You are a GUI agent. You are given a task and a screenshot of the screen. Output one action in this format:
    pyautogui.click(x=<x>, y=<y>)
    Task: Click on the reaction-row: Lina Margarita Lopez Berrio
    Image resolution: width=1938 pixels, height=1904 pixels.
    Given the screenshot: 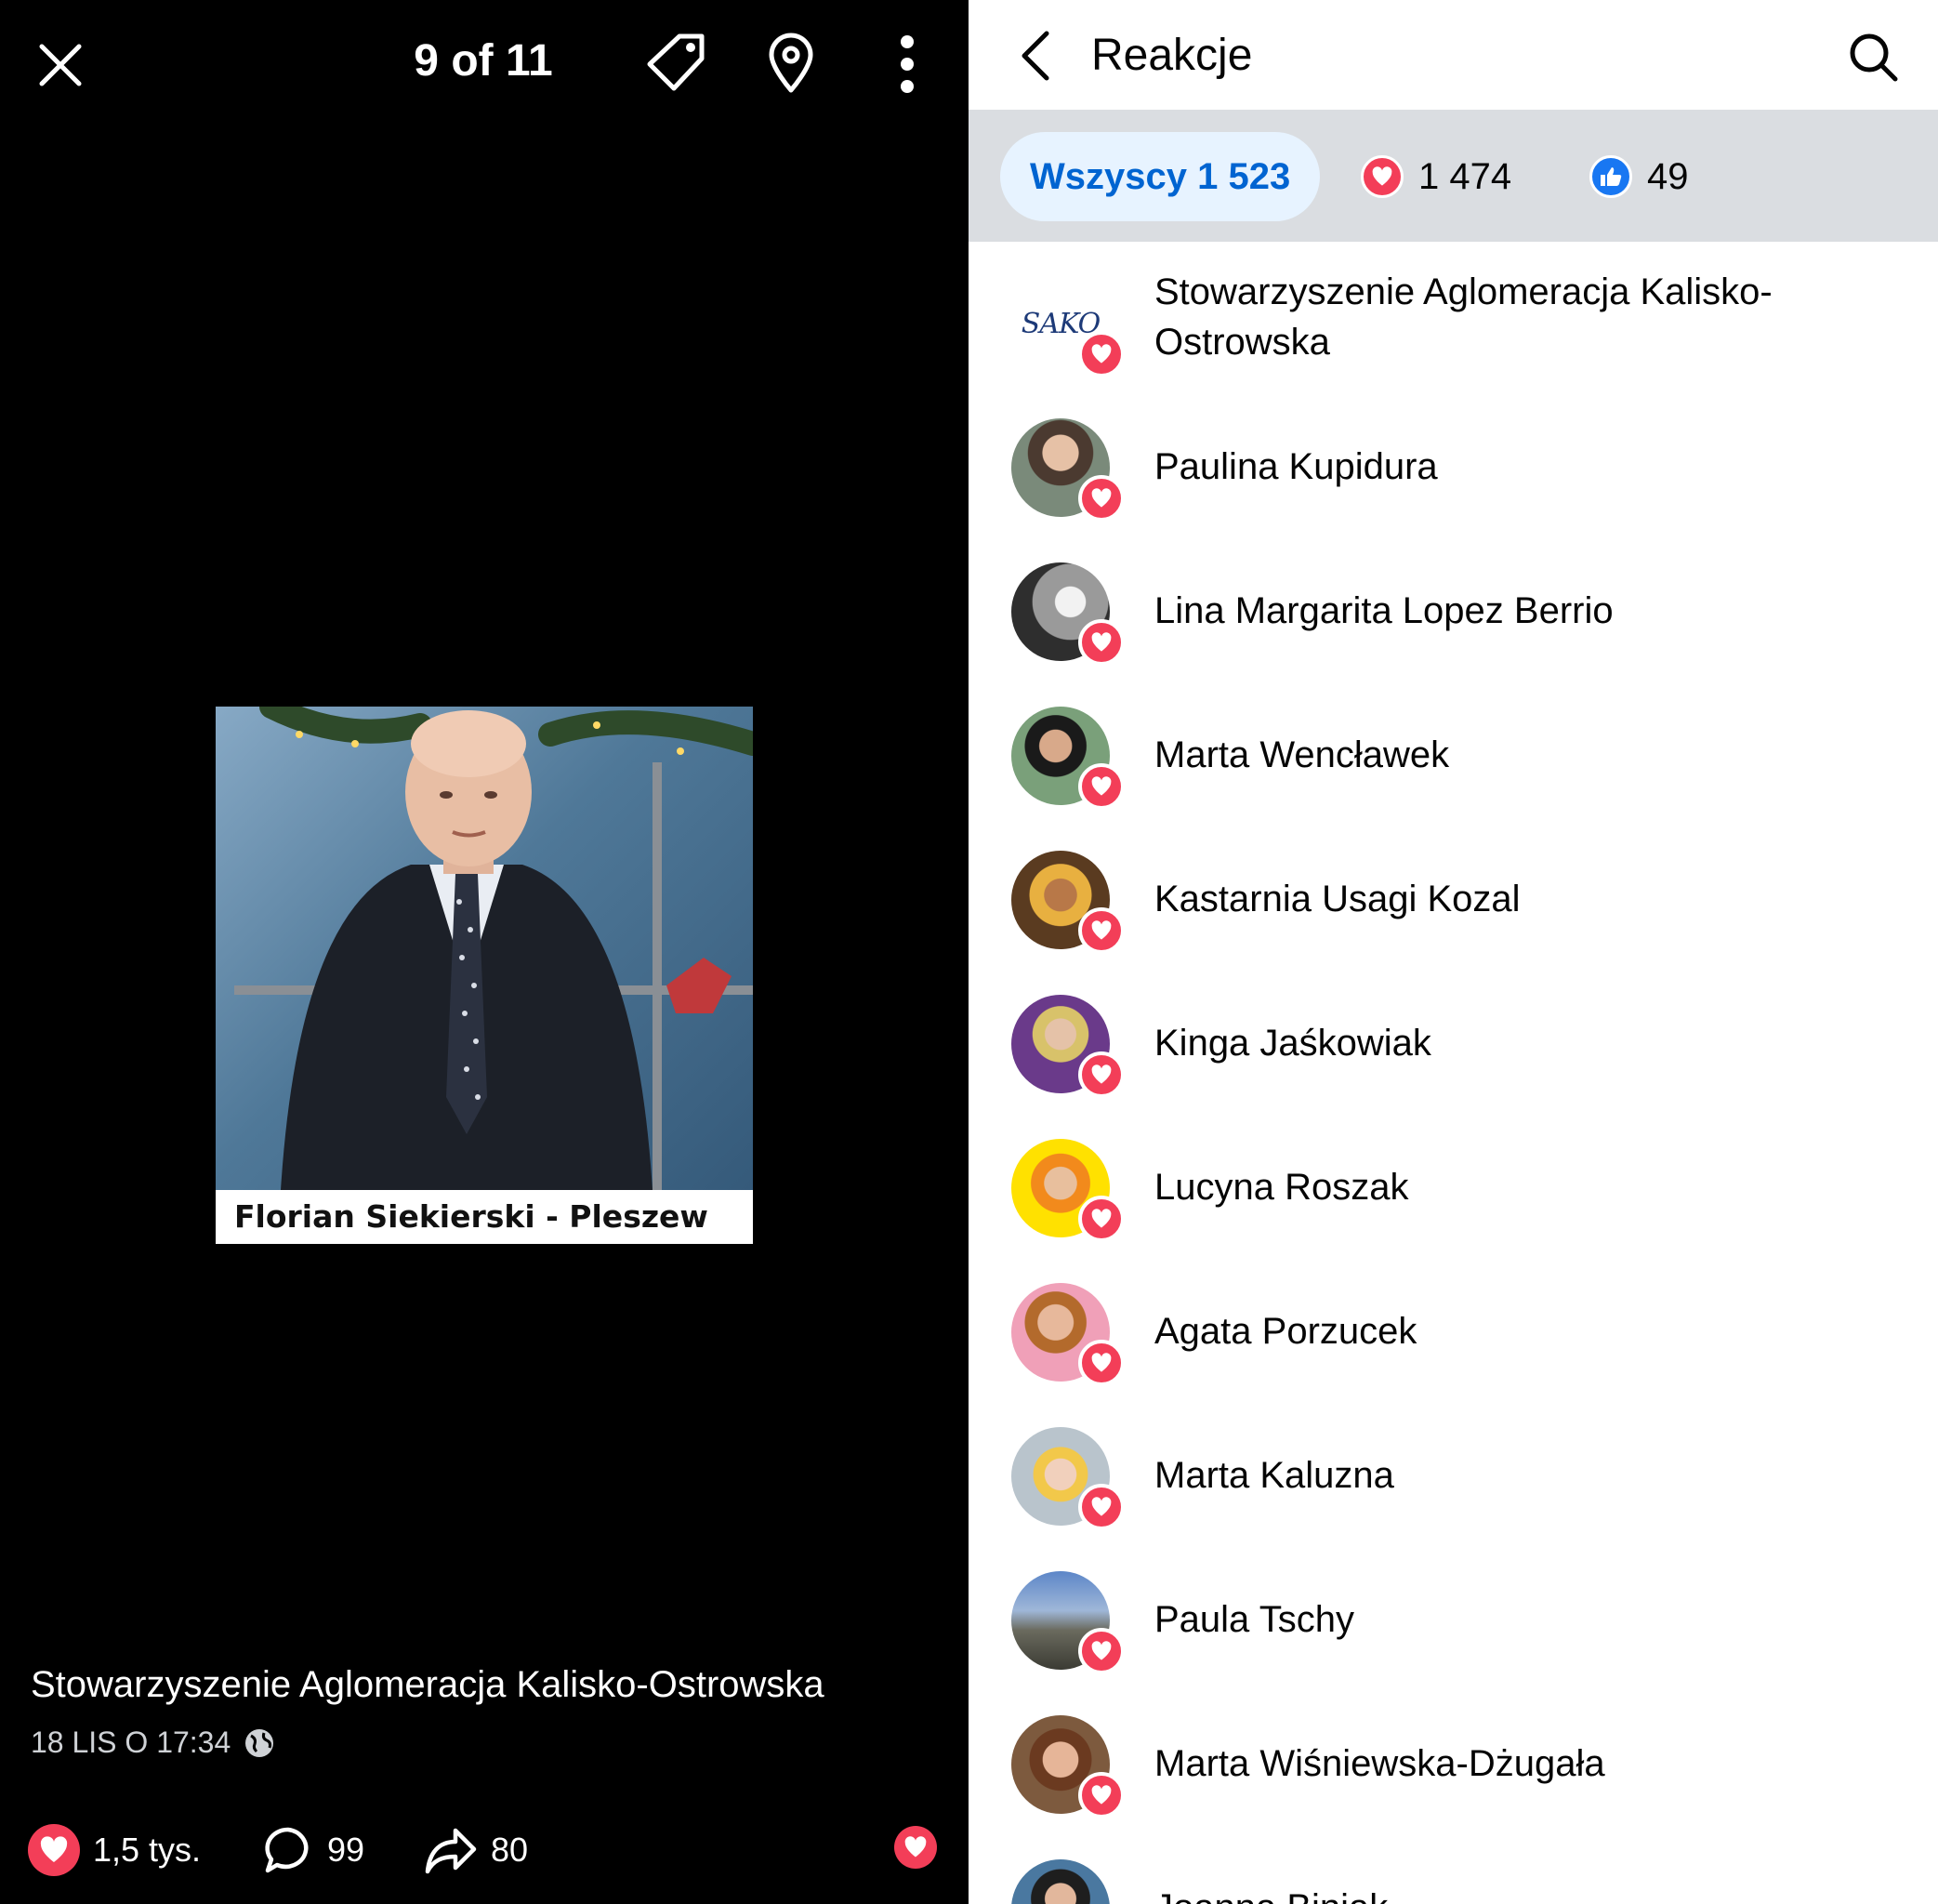 What is the action you would take?
    pyautogui.click(x=1453, y=602)
    